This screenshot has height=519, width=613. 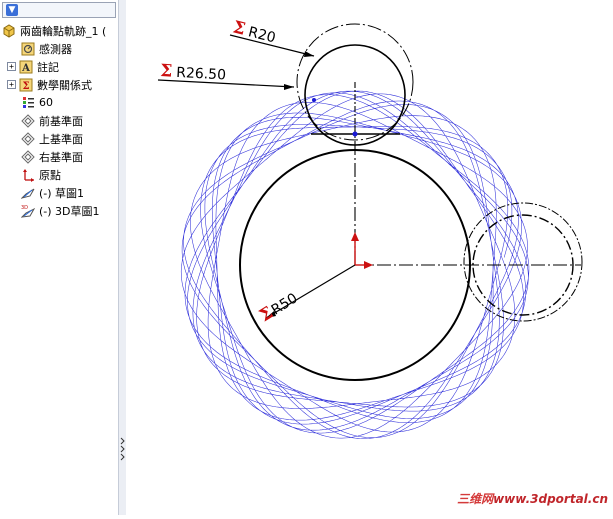 What do you see at coordinates (24, 208) in the screenshot?
I see `svg-text: 3D` at bounding box center [24, 208].